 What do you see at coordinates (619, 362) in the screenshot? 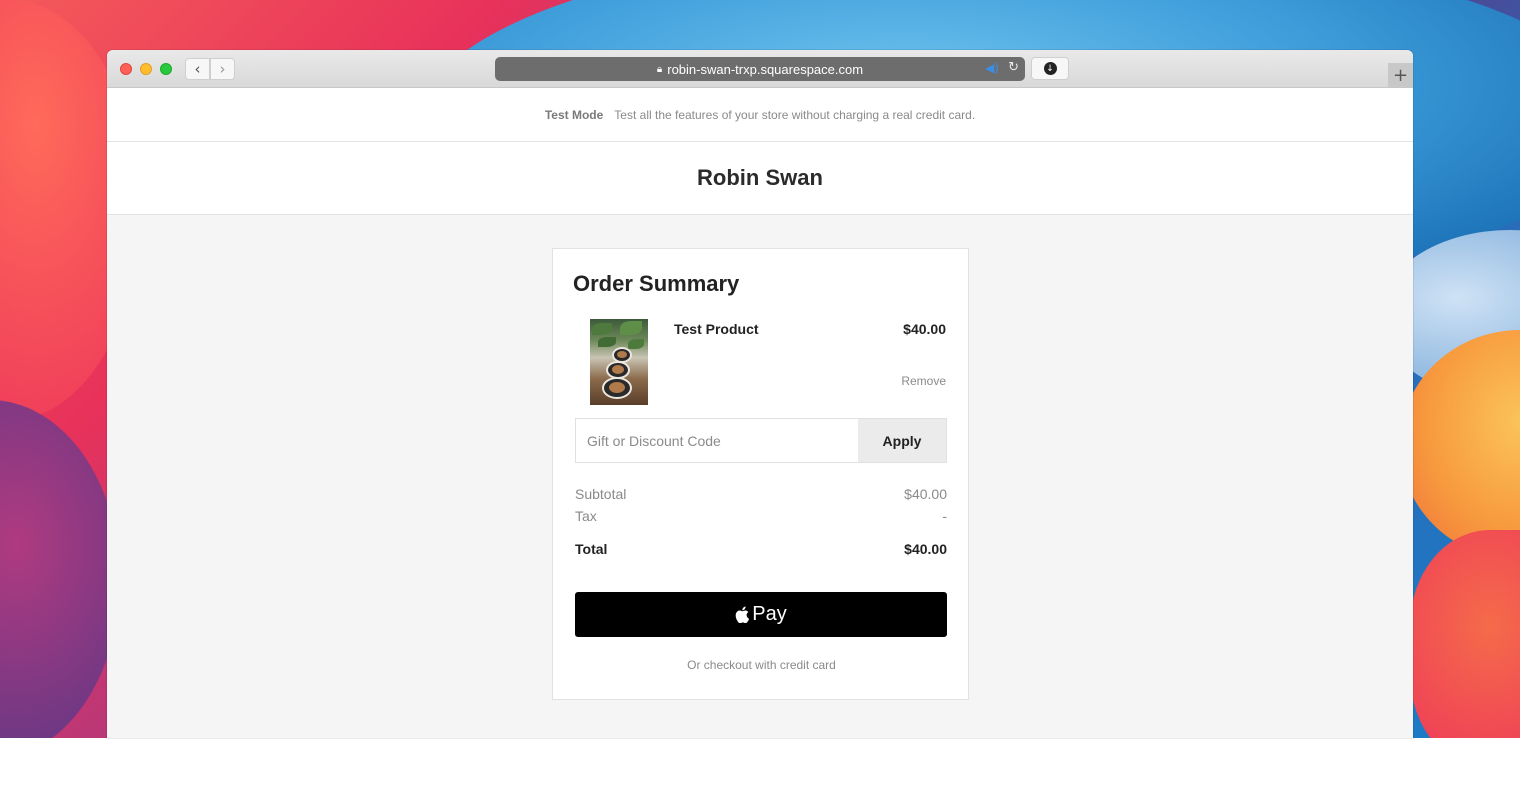
I see `product-thumbnail` at bounding box center [619, 362].